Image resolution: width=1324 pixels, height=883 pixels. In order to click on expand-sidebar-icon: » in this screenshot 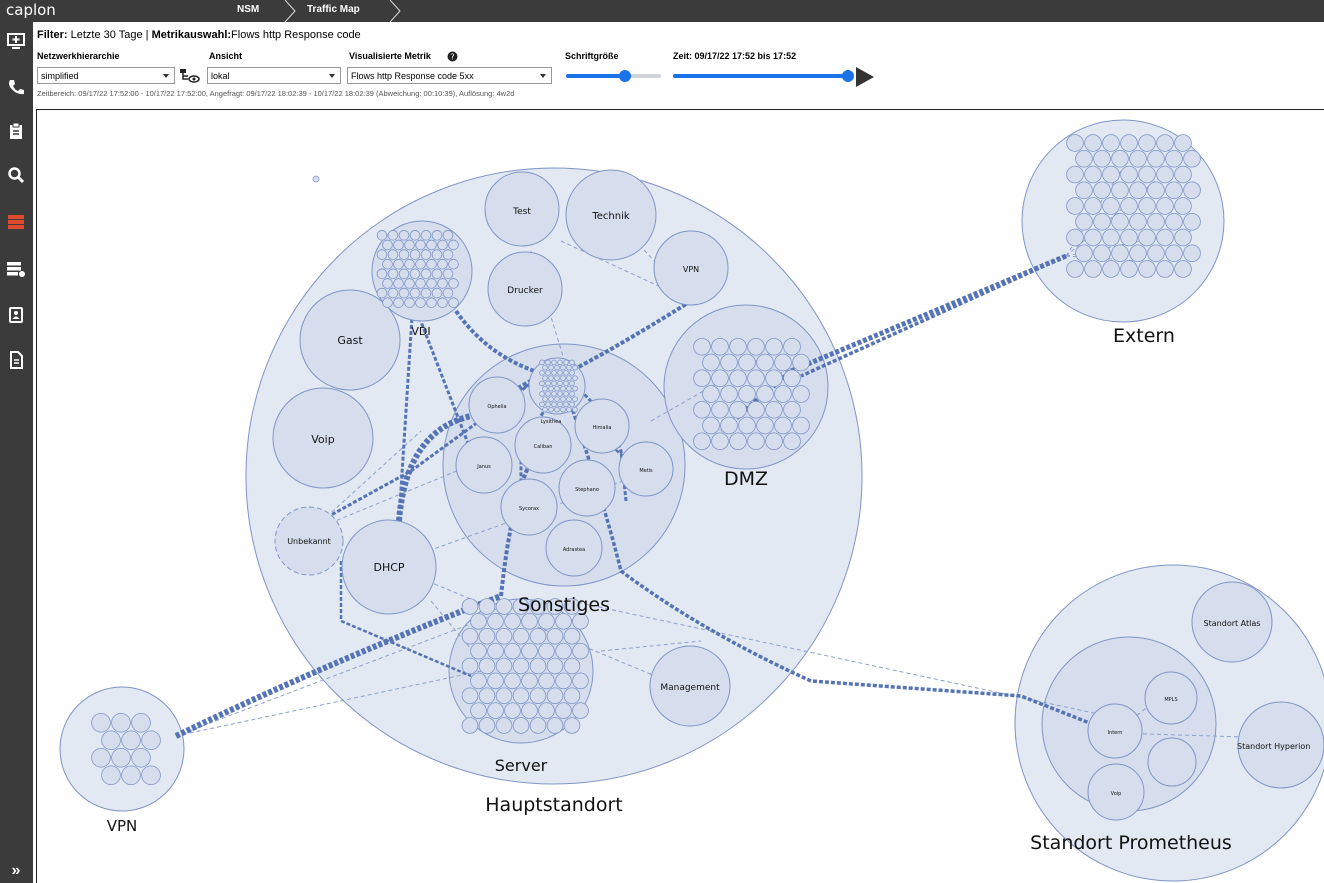, I will do `click(16, 871)`.